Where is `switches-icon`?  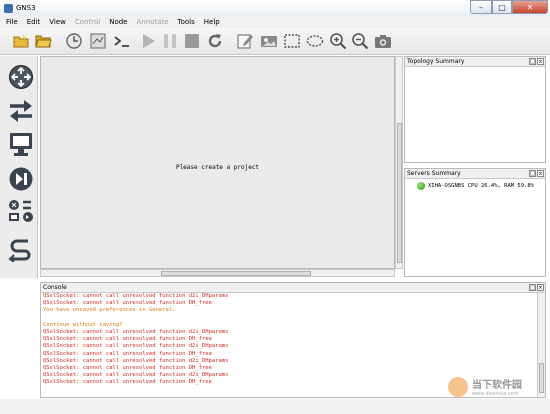 switches-icon is located at coordinates (21, 110).